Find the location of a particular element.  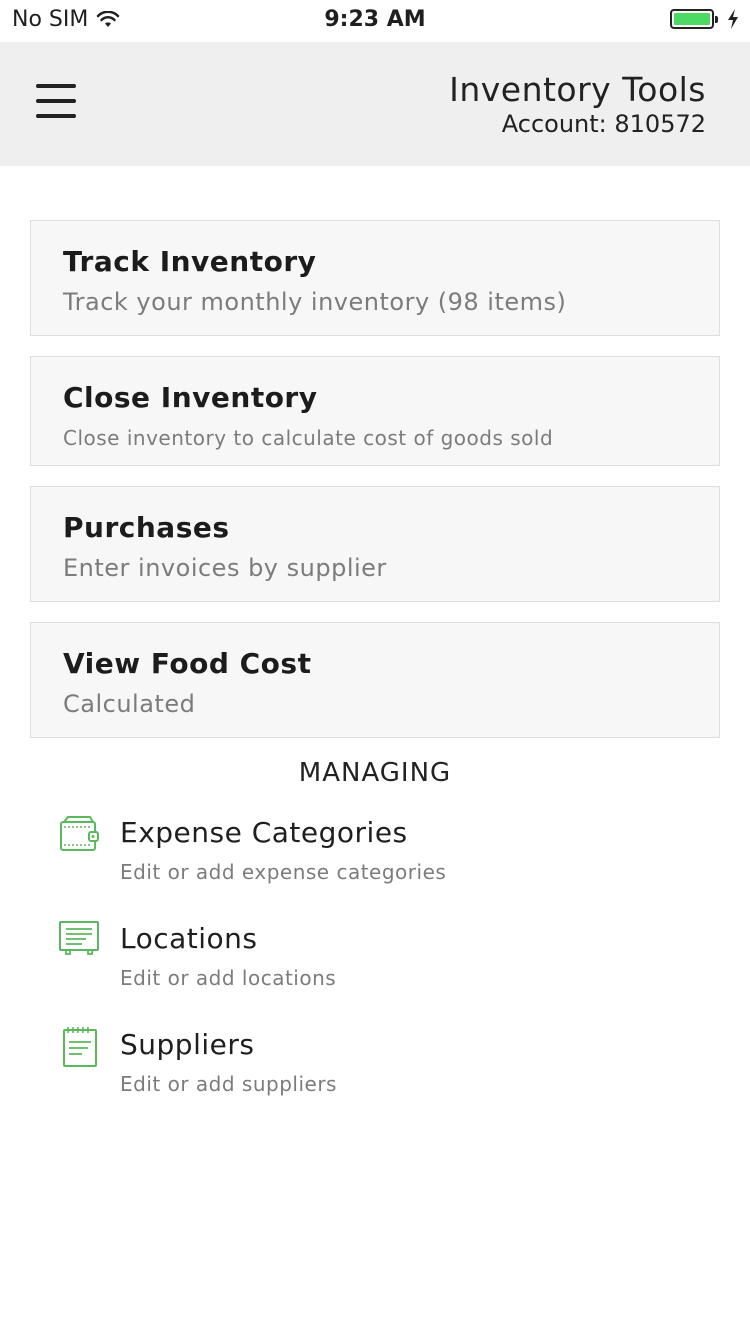

card-subtitle: Enter invoices by supplier is located at coordinates (225, 568).